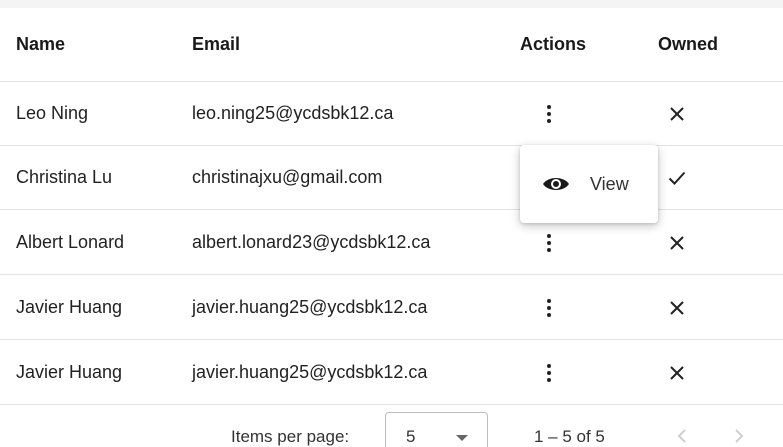 This screenshot has height=447, width=783. I want to click on cell-name: Christina Lu, so click(64, 177).